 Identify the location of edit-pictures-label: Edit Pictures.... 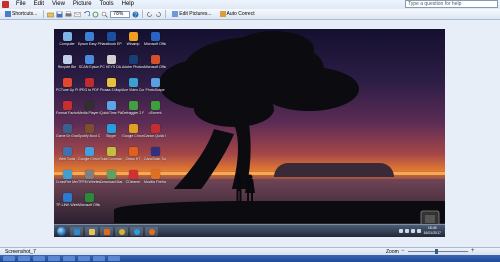
(195, 14).